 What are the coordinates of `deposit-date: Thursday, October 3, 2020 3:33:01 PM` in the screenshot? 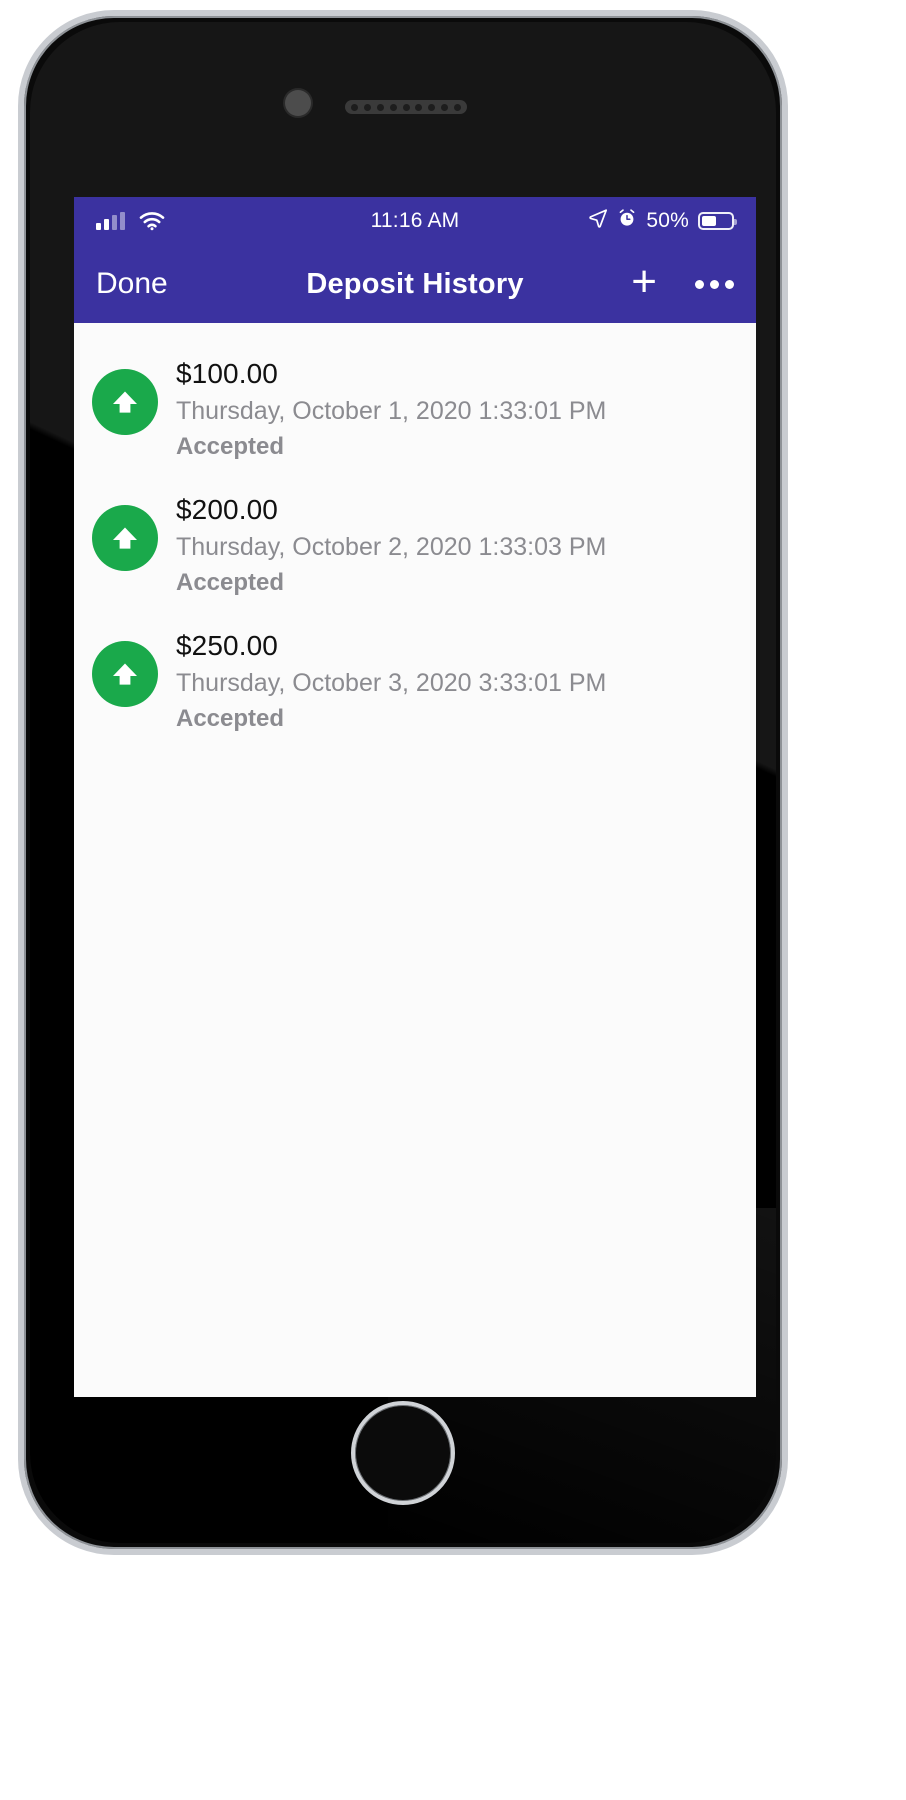 It's located at (391, 683).